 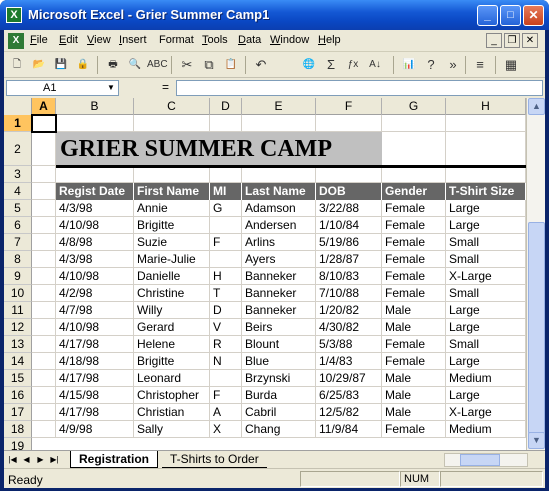 I want to click on table-cell: Medium, so click(x=486, y=378).